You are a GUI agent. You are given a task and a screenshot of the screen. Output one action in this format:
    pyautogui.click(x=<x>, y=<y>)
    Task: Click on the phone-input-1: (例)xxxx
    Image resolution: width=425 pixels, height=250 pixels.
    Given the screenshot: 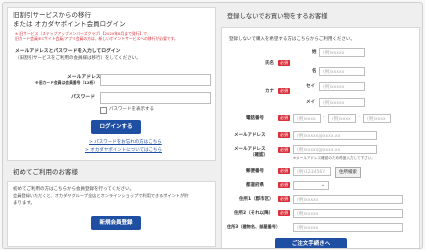 What is the action you would take?
    pyautogui.click(x=307, y=118)
    